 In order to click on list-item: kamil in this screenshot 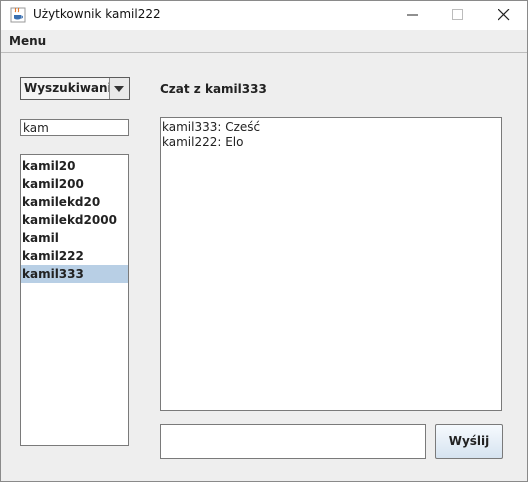, I will do `click(74, 238)`.